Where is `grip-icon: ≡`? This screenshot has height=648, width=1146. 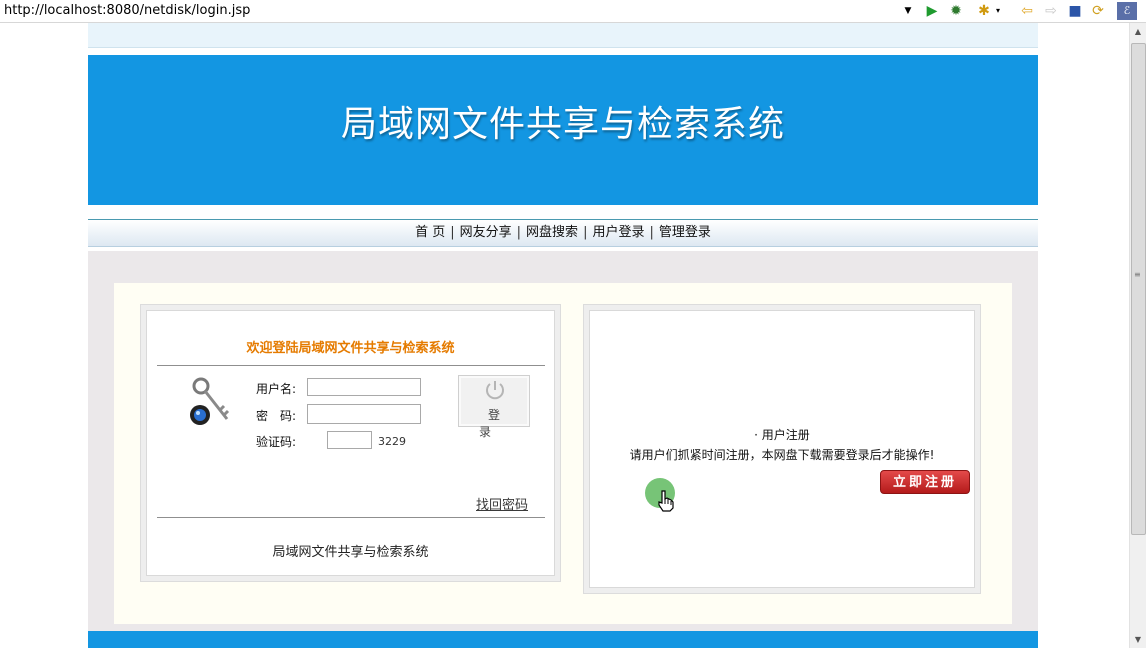 grip-icon: ≡ is located at coordinates (1137, 274).